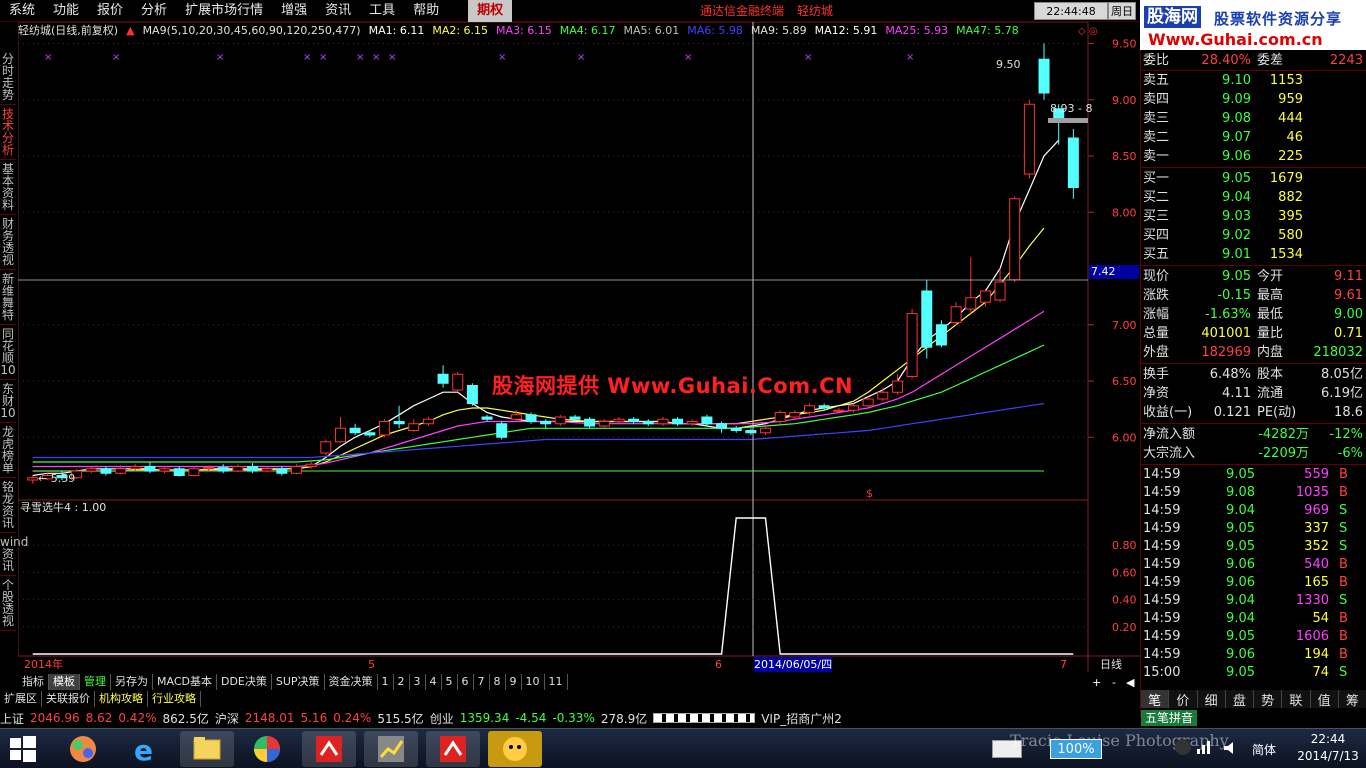  Describe the element at coordinates (1316, 654) in the screenshot. I see `tick-volume-10: 194` at that location.